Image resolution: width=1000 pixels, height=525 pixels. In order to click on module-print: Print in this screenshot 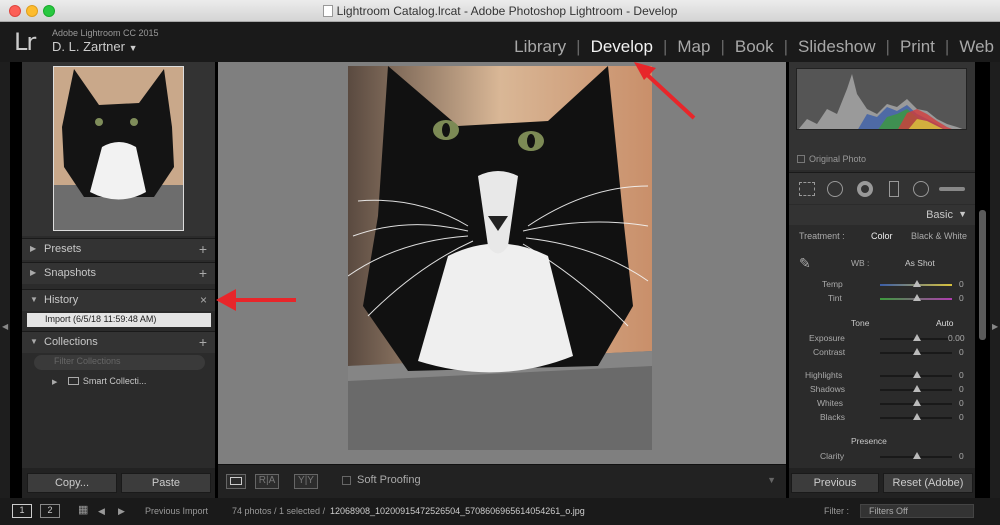, I will do `click(917, 47)`.